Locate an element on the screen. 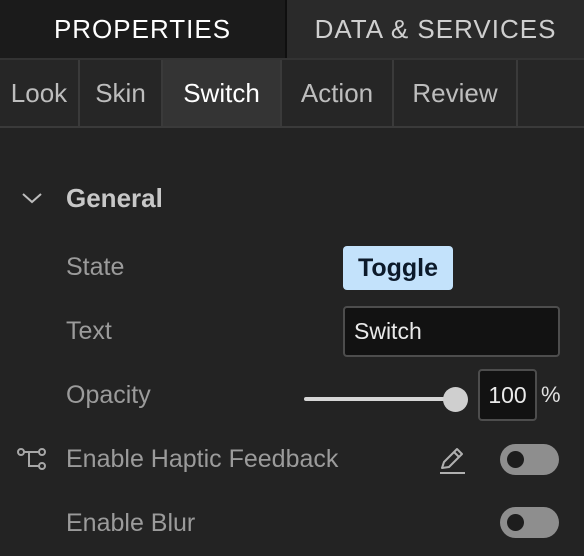 This screenshot has height=556, width=584. chevron-down-icon is located at coordinates (32, 198).